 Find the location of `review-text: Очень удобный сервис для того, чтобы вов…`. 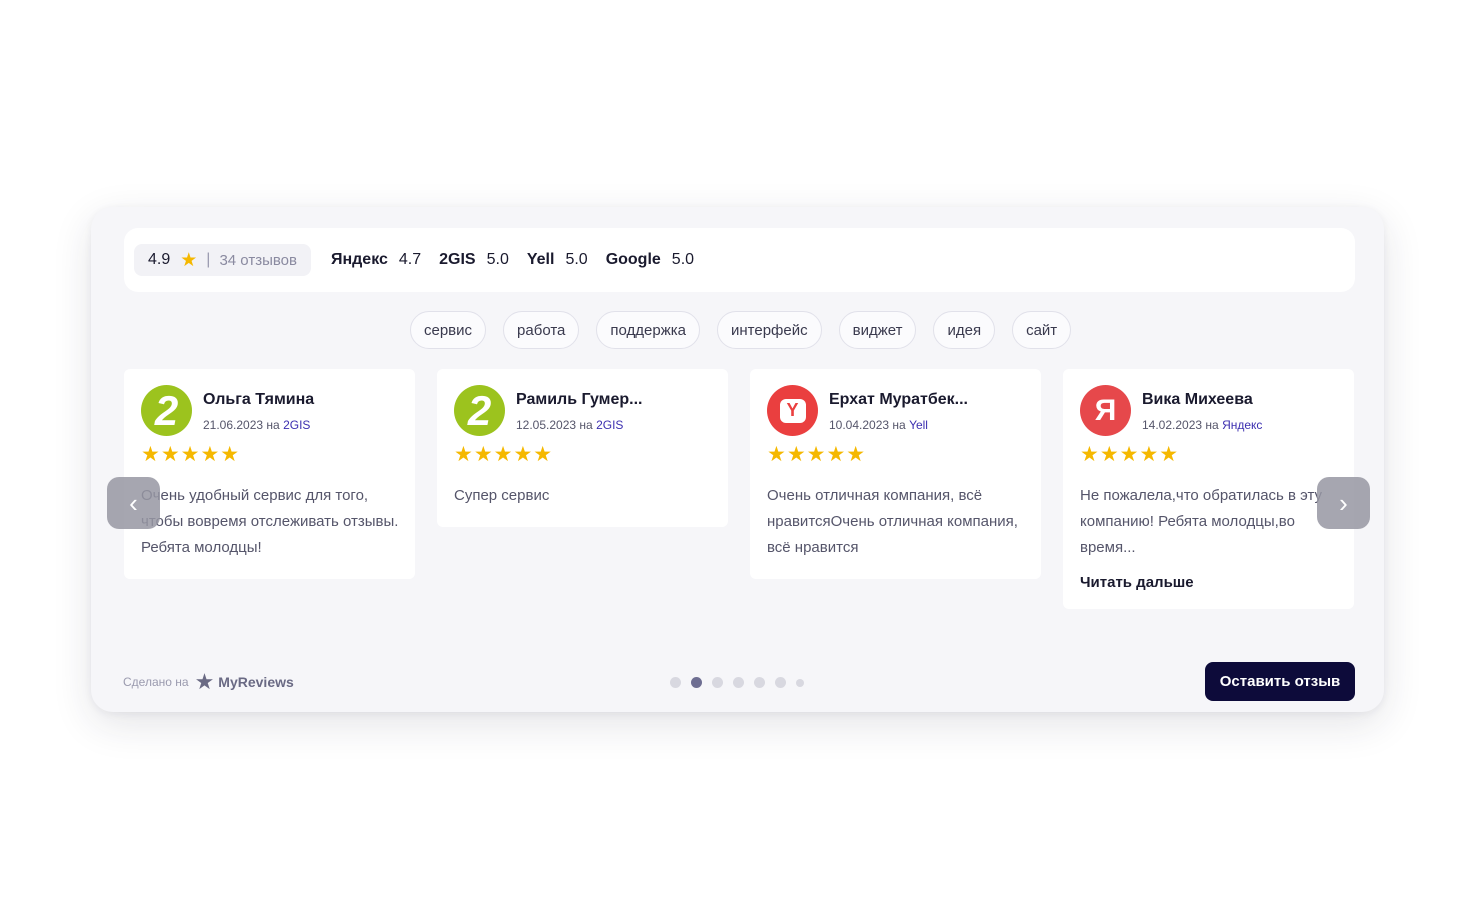

review-text: Очень удобный сервис для того, чтобы вов… is located at coordinates (270, 521).